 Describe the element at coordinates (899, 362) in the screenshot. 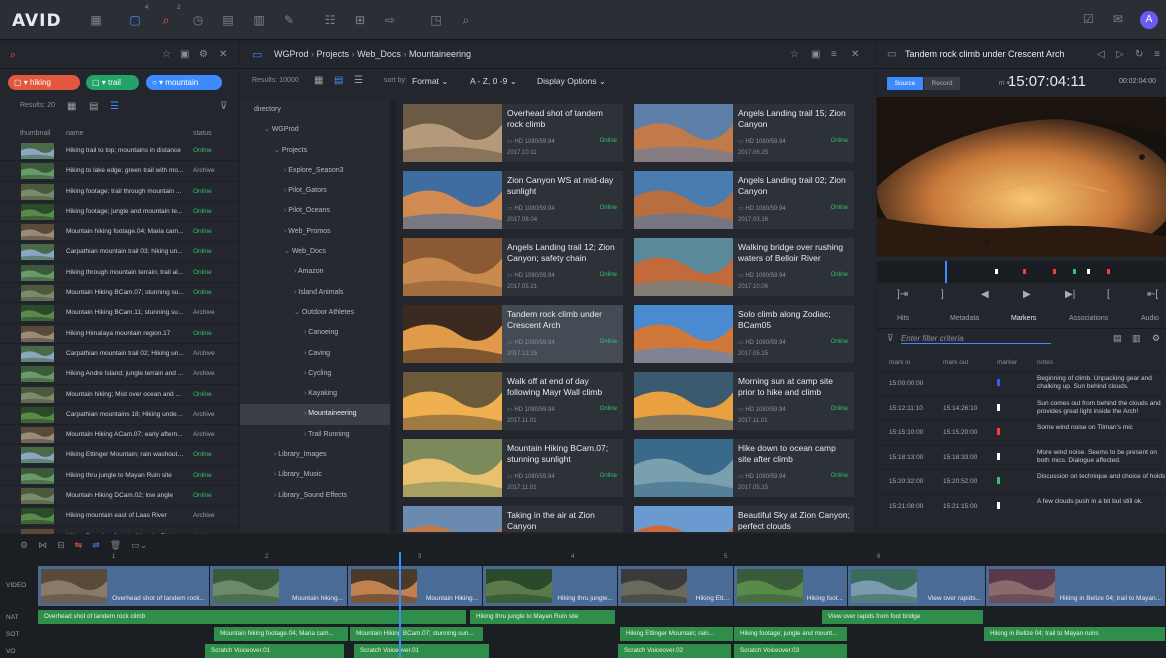

I see `col-mark-in: mark in` at that location.